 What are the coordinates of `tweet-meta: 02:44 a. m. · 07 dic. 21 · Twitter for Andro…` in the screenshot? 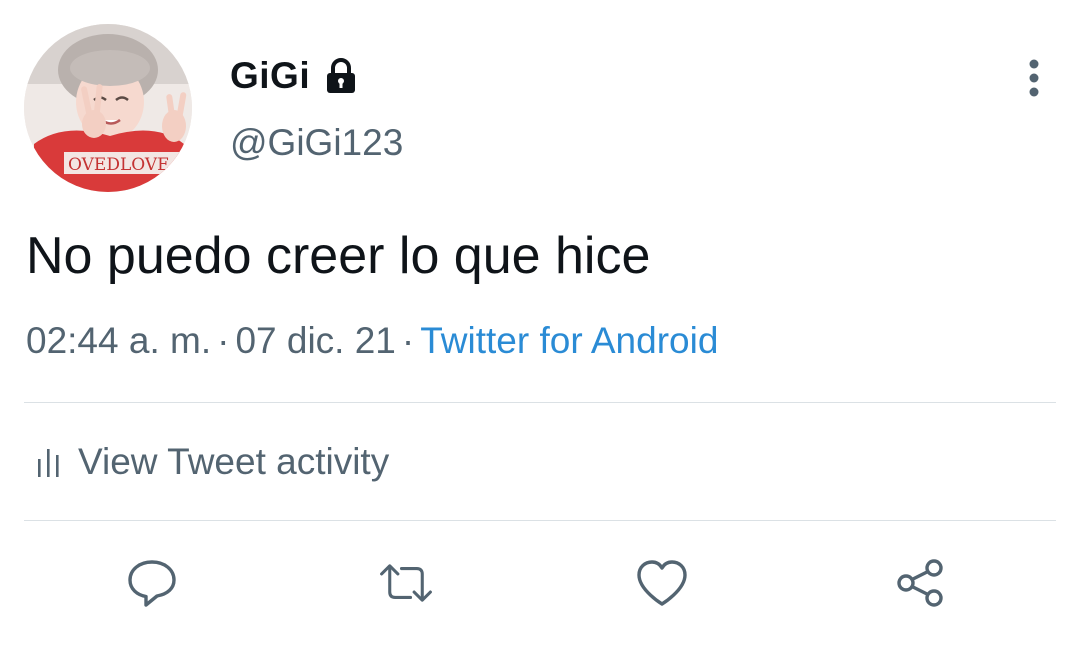 It's located at (372, 341).